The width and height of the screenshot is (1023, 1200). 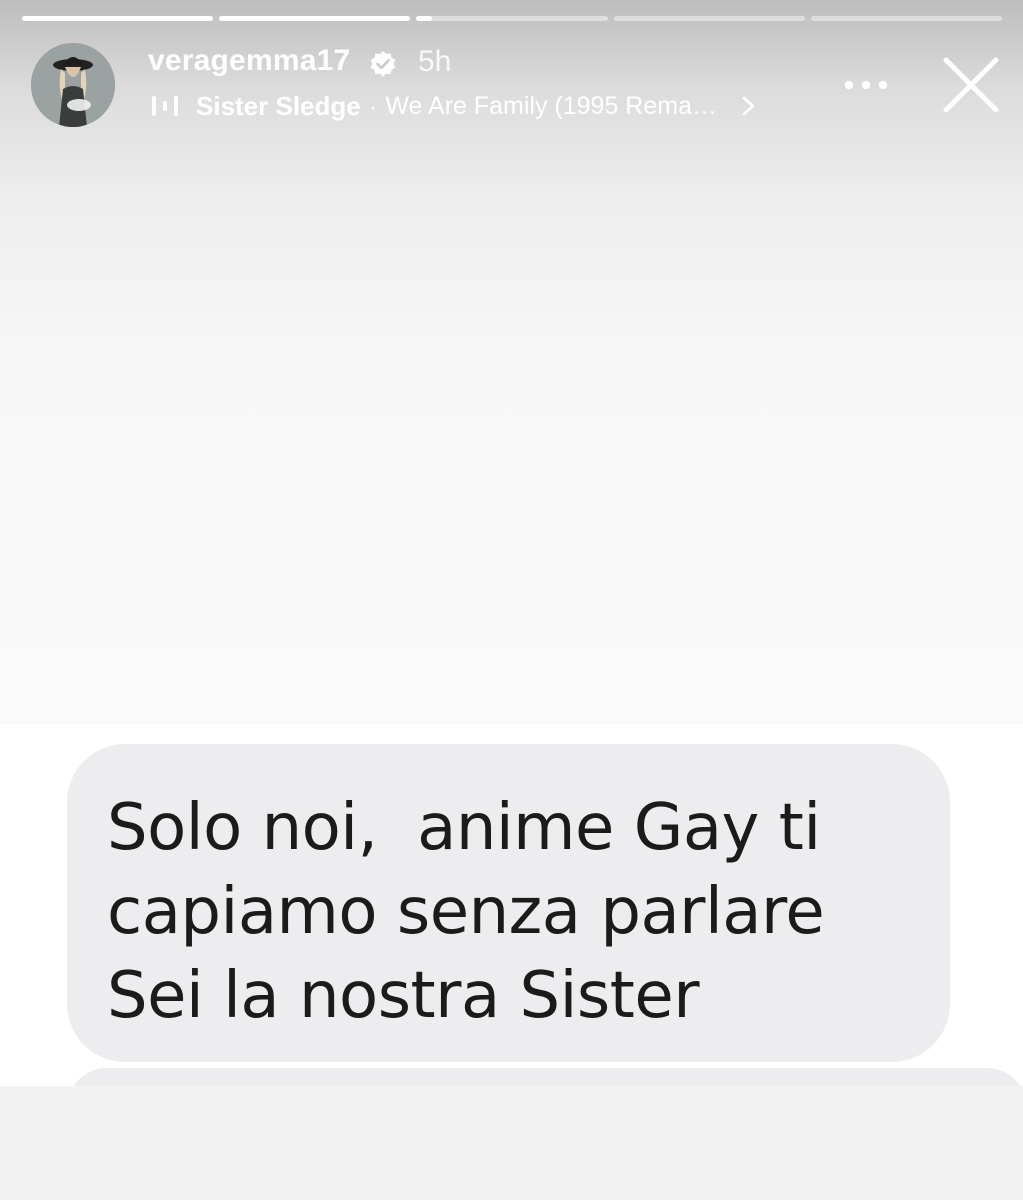 What do you see at coordinates (383, 64) in the screenshot?
I see `verified-badge-icon` at bounding box center [383, 64].